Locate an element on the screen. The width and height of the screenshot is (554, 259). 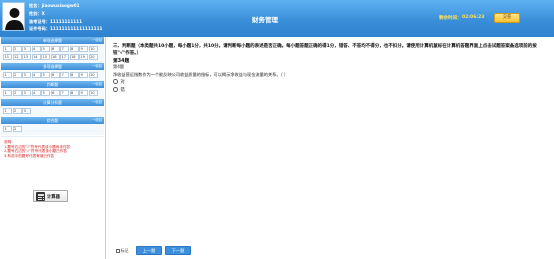
name-value: jiaowuxiaogw01 is located at coordinates (60, 5).